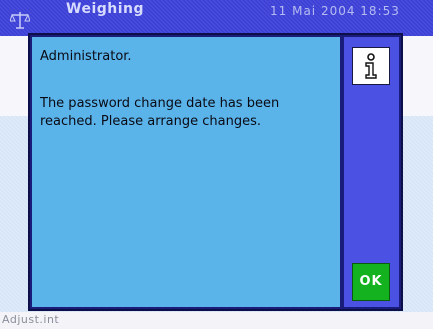 The height and width of the screenshot is (329, 433). I want to click on footer-label: Adjust.int, so click(31, 319).